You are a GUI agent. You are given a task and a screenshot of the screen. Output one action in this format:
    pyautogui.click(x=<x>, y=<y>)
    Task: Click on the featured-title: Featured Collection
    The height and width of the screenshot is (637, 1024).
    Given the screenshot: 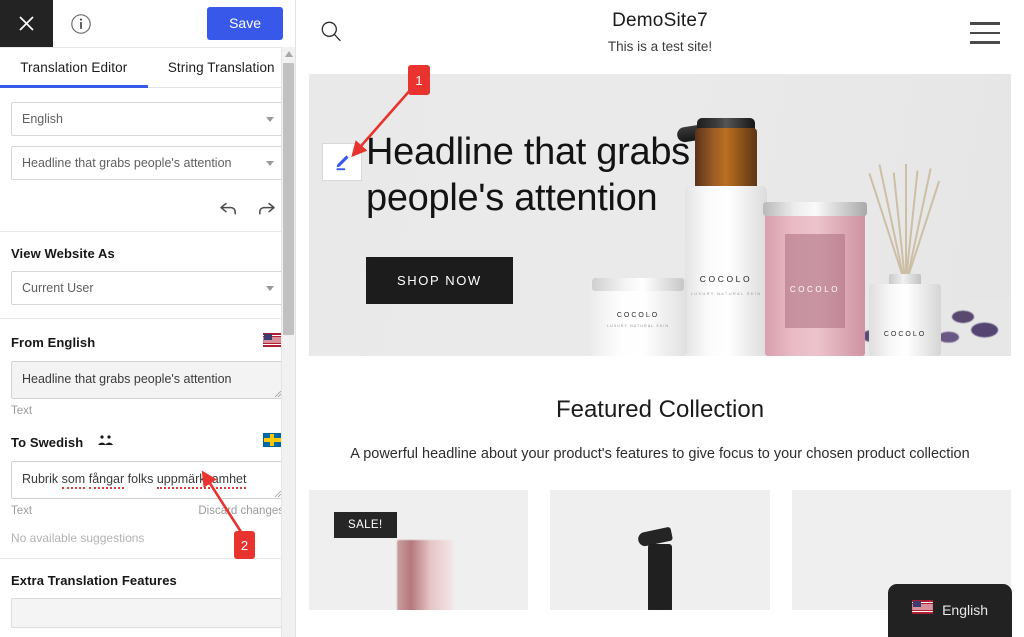 What is the action you would take?
    pyautogui.click(x=660, y=409)
    